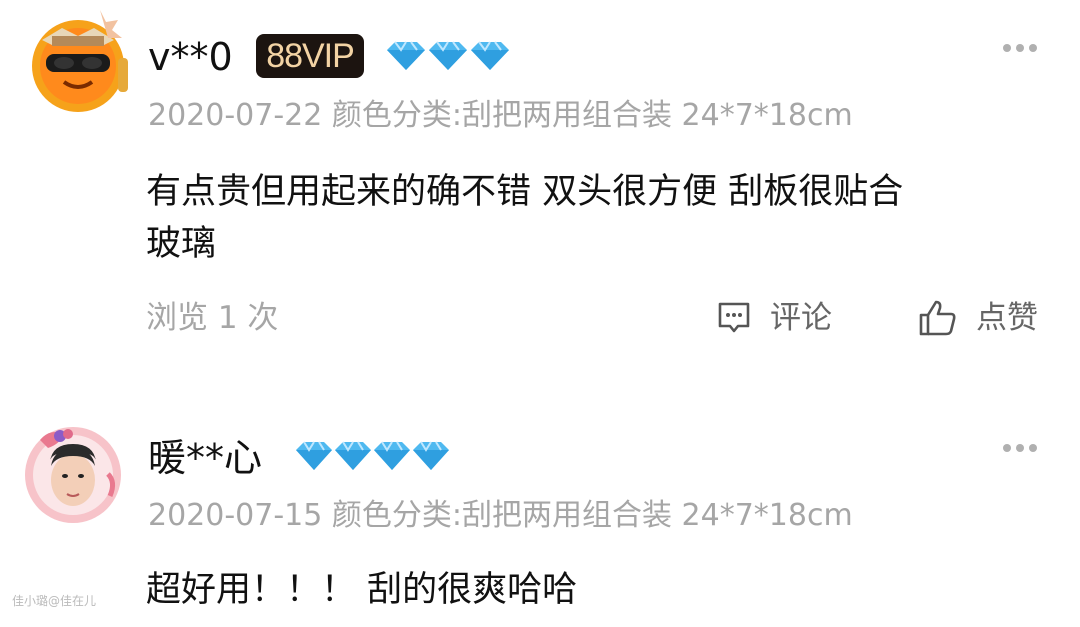 The width and height of the screenshot is (1080, 627). I want to click on view-count: 浏览 1 次, so click(212, 318).